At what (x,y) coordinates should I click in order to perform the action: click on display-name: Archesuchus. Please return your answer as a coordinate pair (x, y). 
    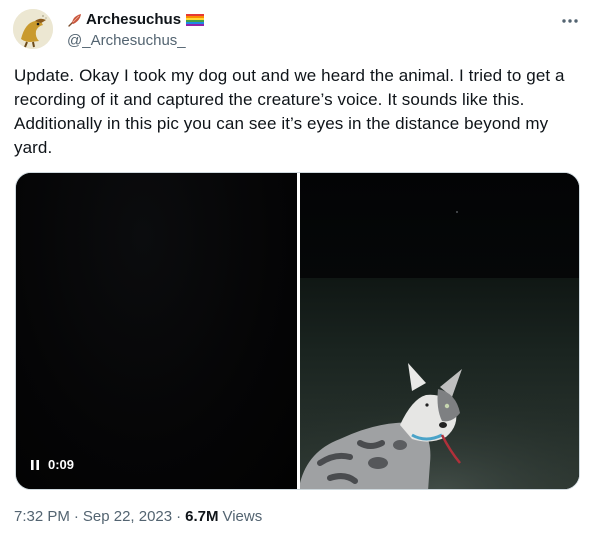
    Looking at the image, I should click on (133, 20).